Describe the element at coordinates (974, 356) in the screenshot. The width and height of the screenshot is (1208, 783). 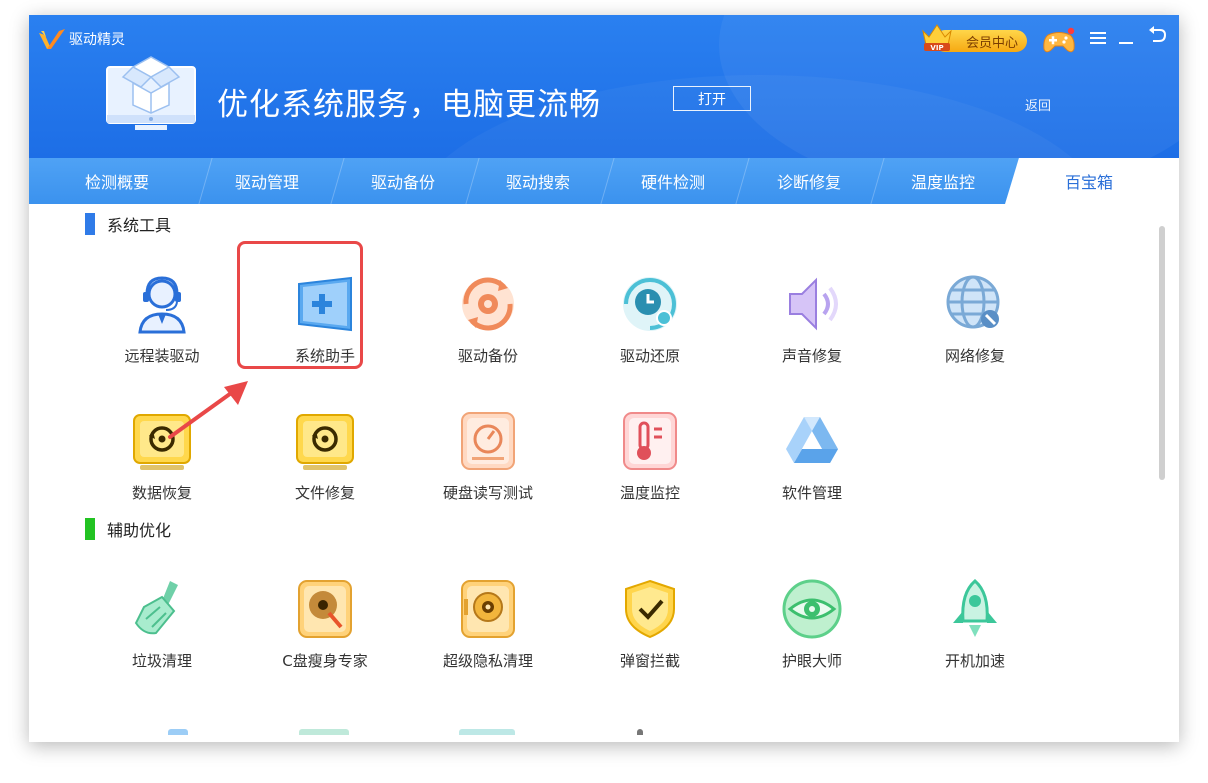
I see `tool-label: 网络修复` at that location.